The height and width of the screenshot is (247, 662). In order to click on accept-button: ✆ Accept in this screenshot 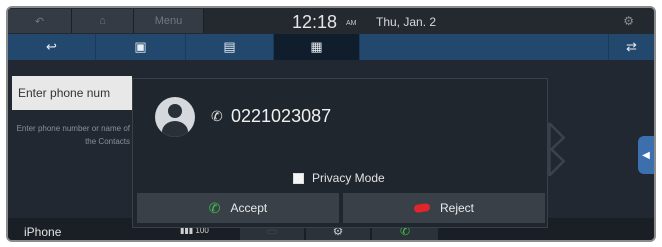, I will do `click(238, 208)`.